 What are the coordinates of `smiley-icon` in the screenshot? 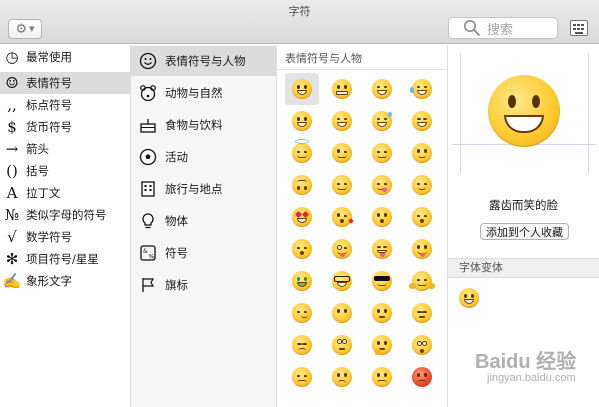 It's located at (148, 61).